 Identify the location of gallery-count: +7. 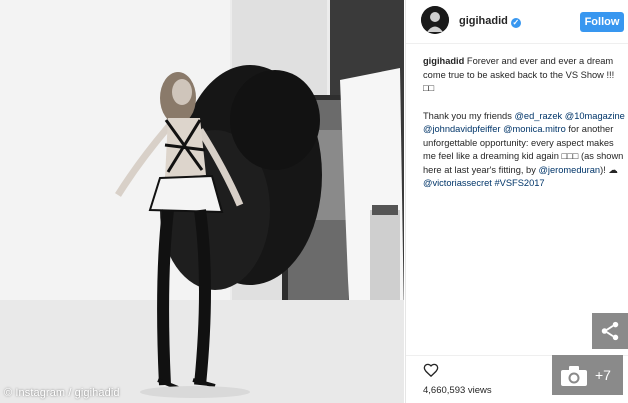
(603, 375).